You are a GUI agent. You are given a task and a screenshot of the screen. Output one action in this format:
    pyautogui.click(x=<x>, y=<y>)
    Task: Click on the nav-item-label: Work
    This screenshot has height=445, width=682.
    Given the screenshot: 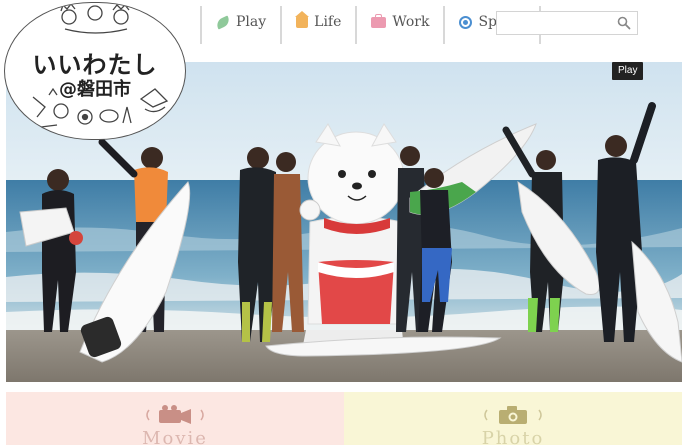 What is the action you would take?
    pyautogui.click(x=411, y=22)
    